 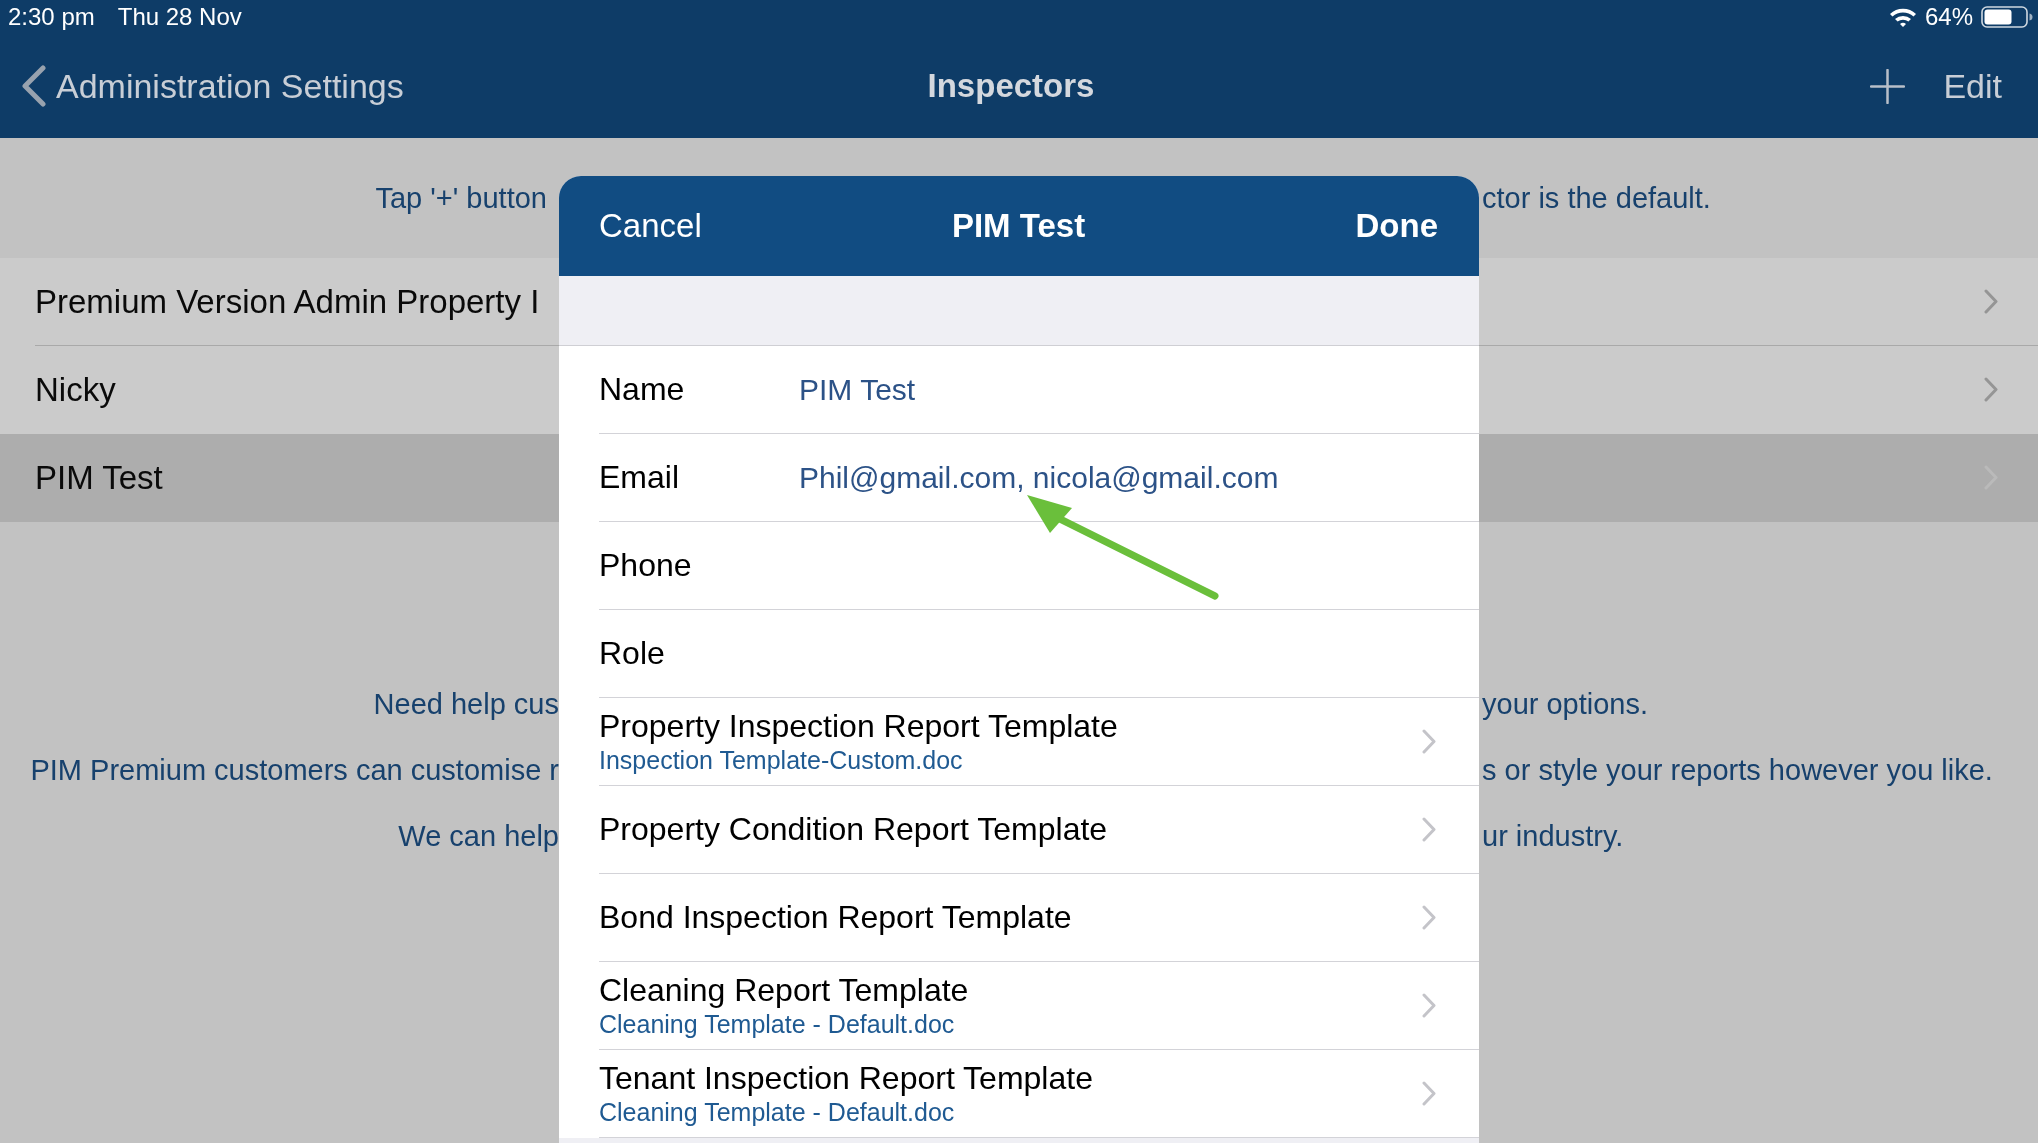 What do you see at coordinates (846, 1078) in the screenshot?
I see `template-title: Tenant Inspection Report Template` at bounding box center [846, 1078].